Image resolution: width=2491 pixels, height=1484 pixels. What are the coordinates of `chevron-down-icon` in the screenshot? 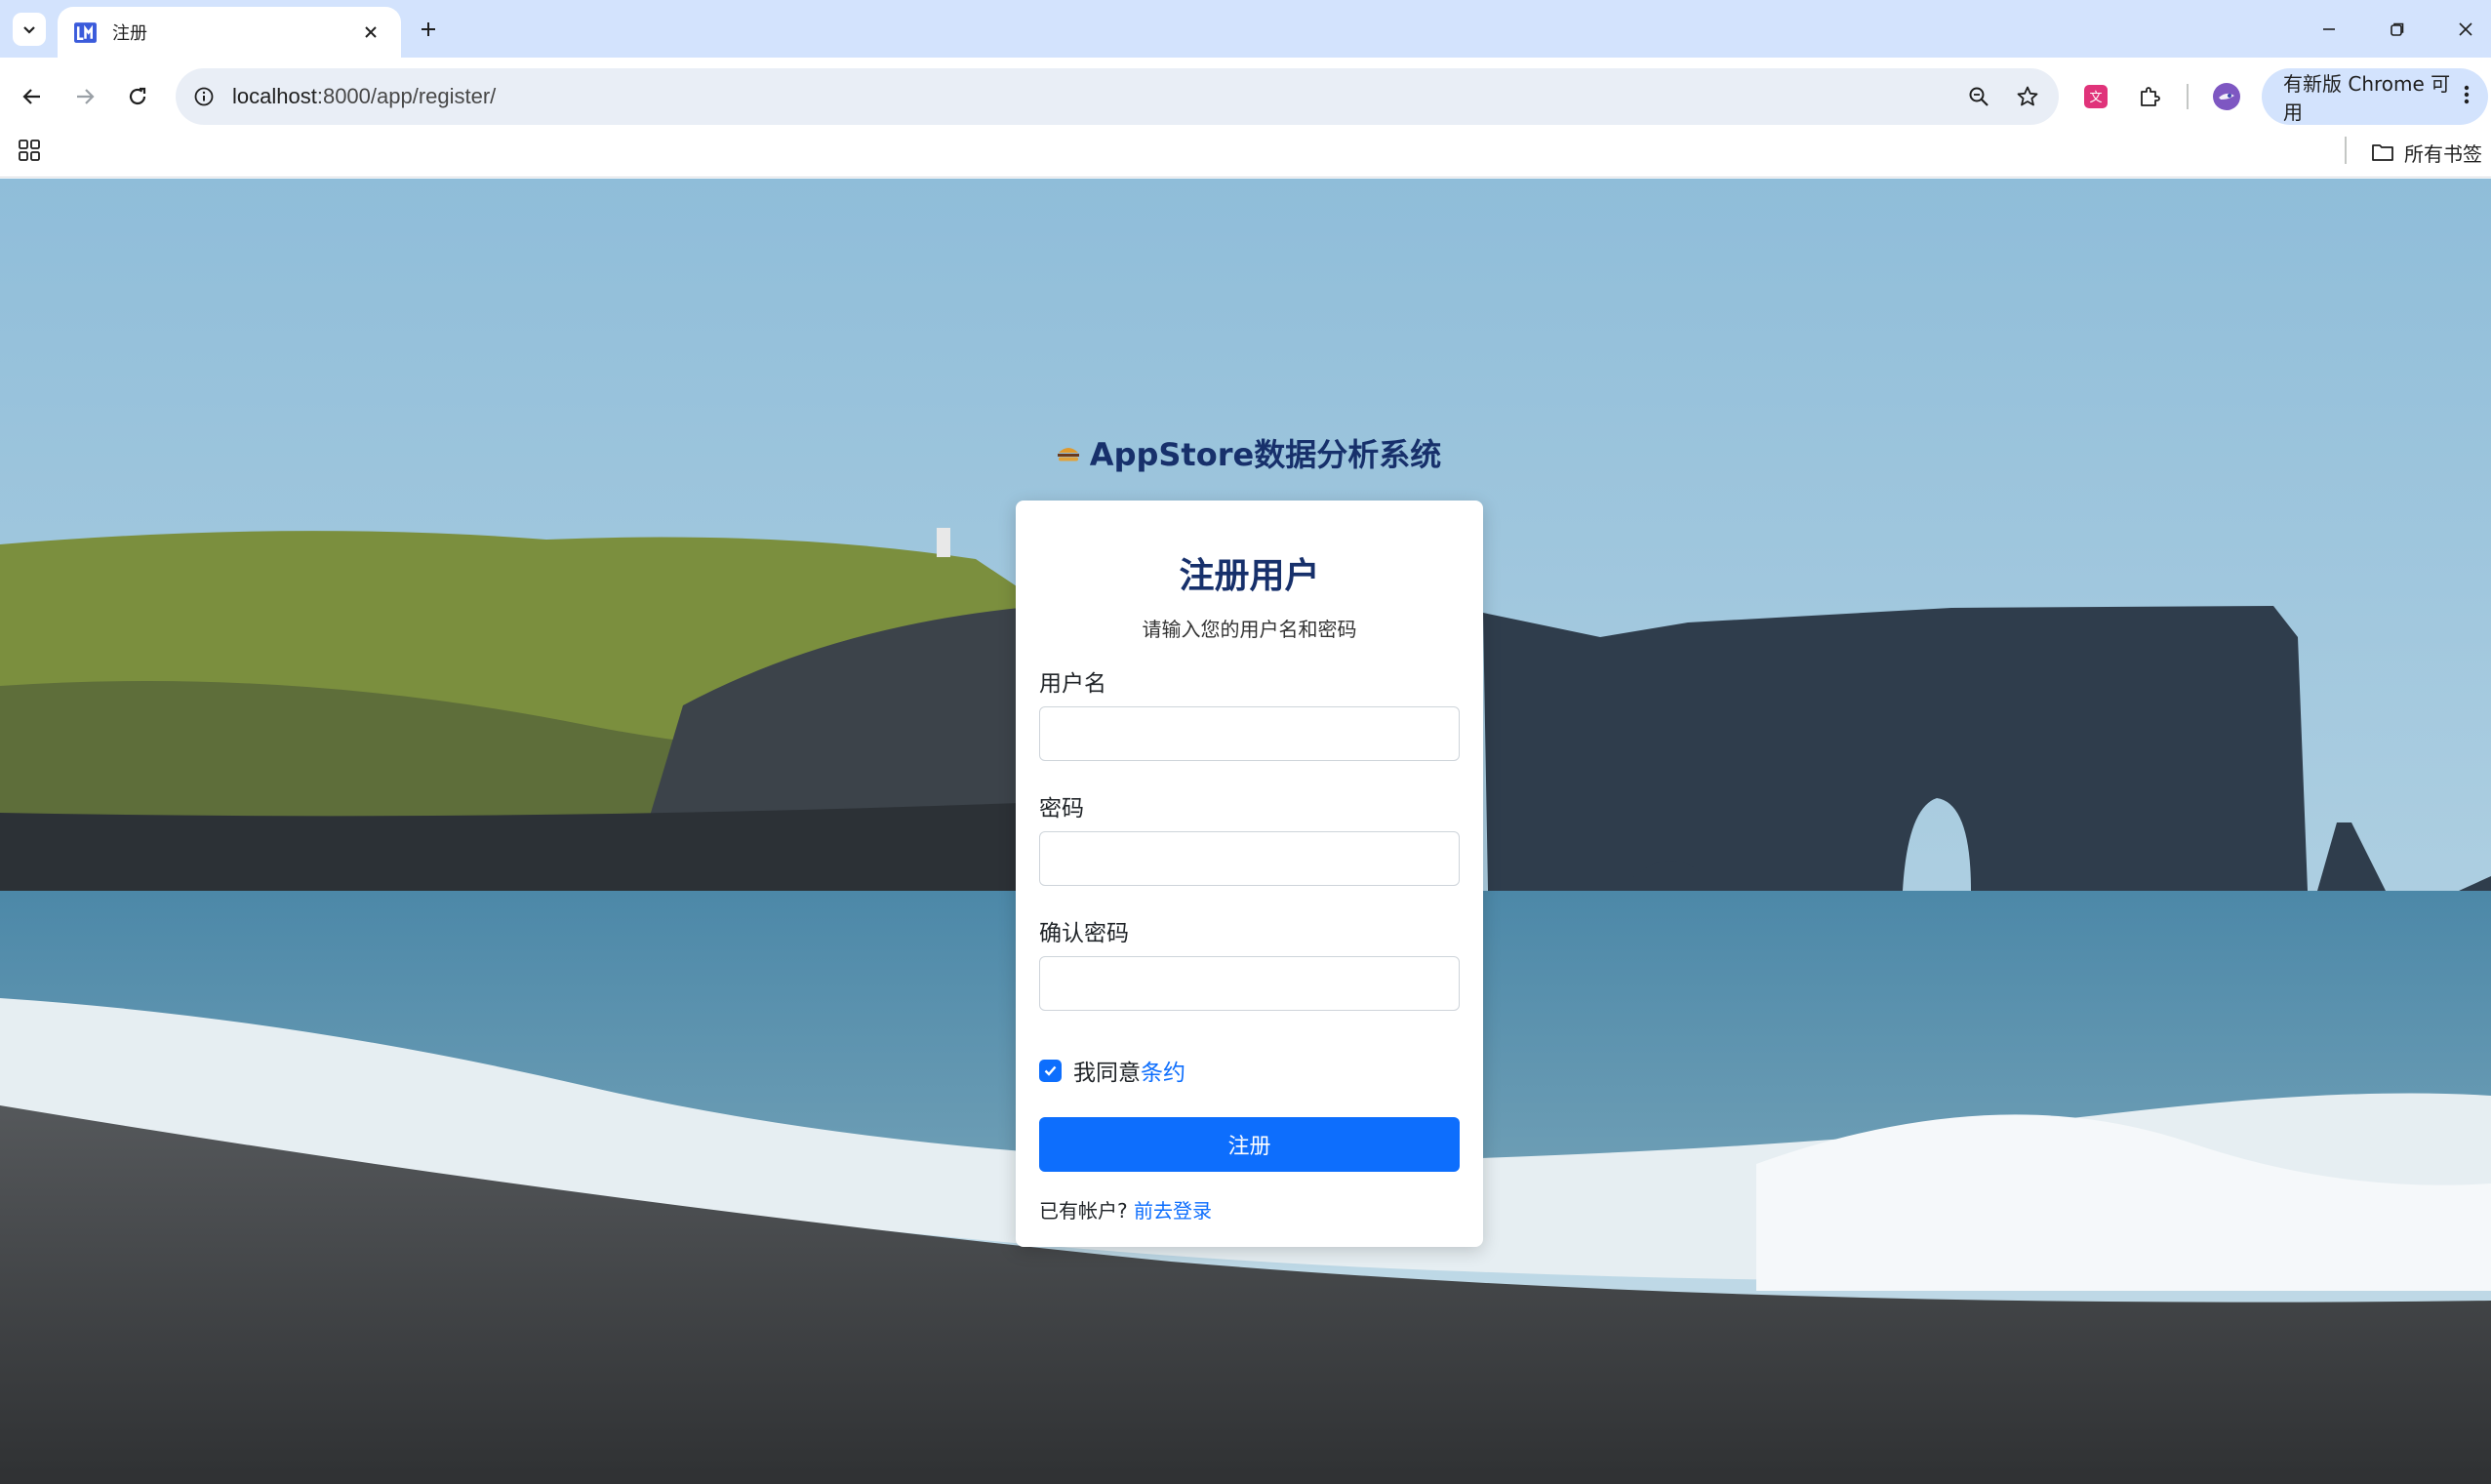 It's located at (29, 30).